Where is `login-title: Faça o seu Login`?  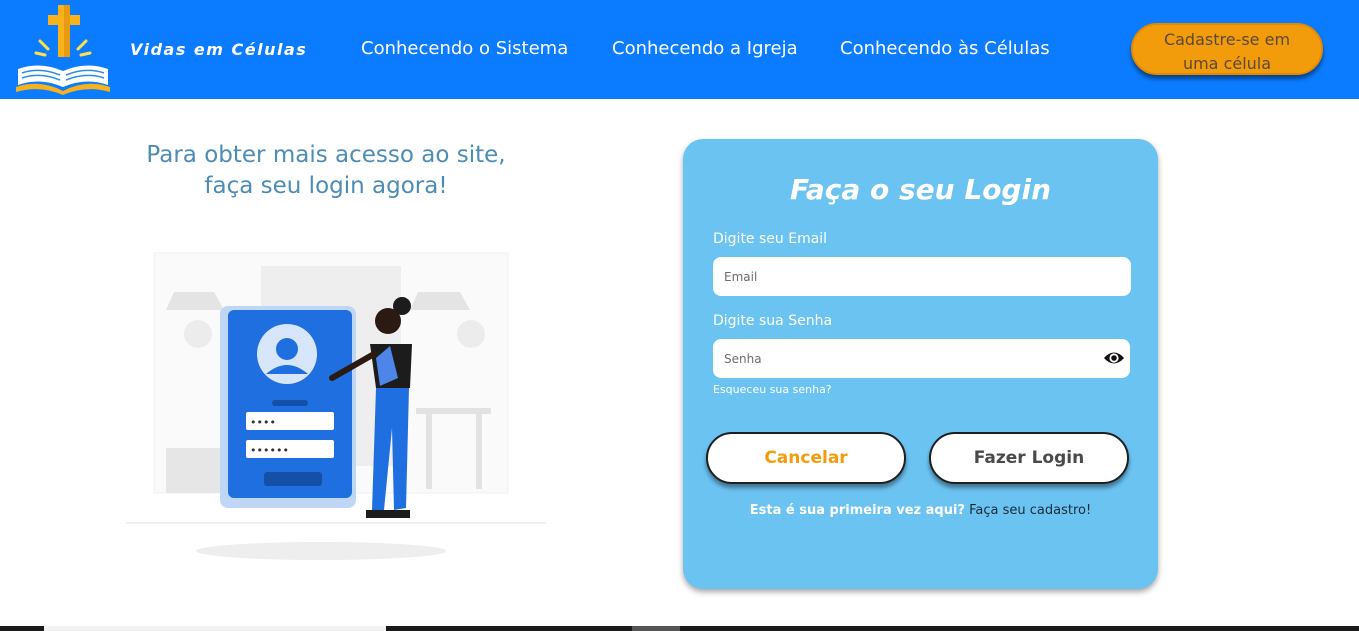
login-title: Faça o seu Login is located at coordinates (920, 189).